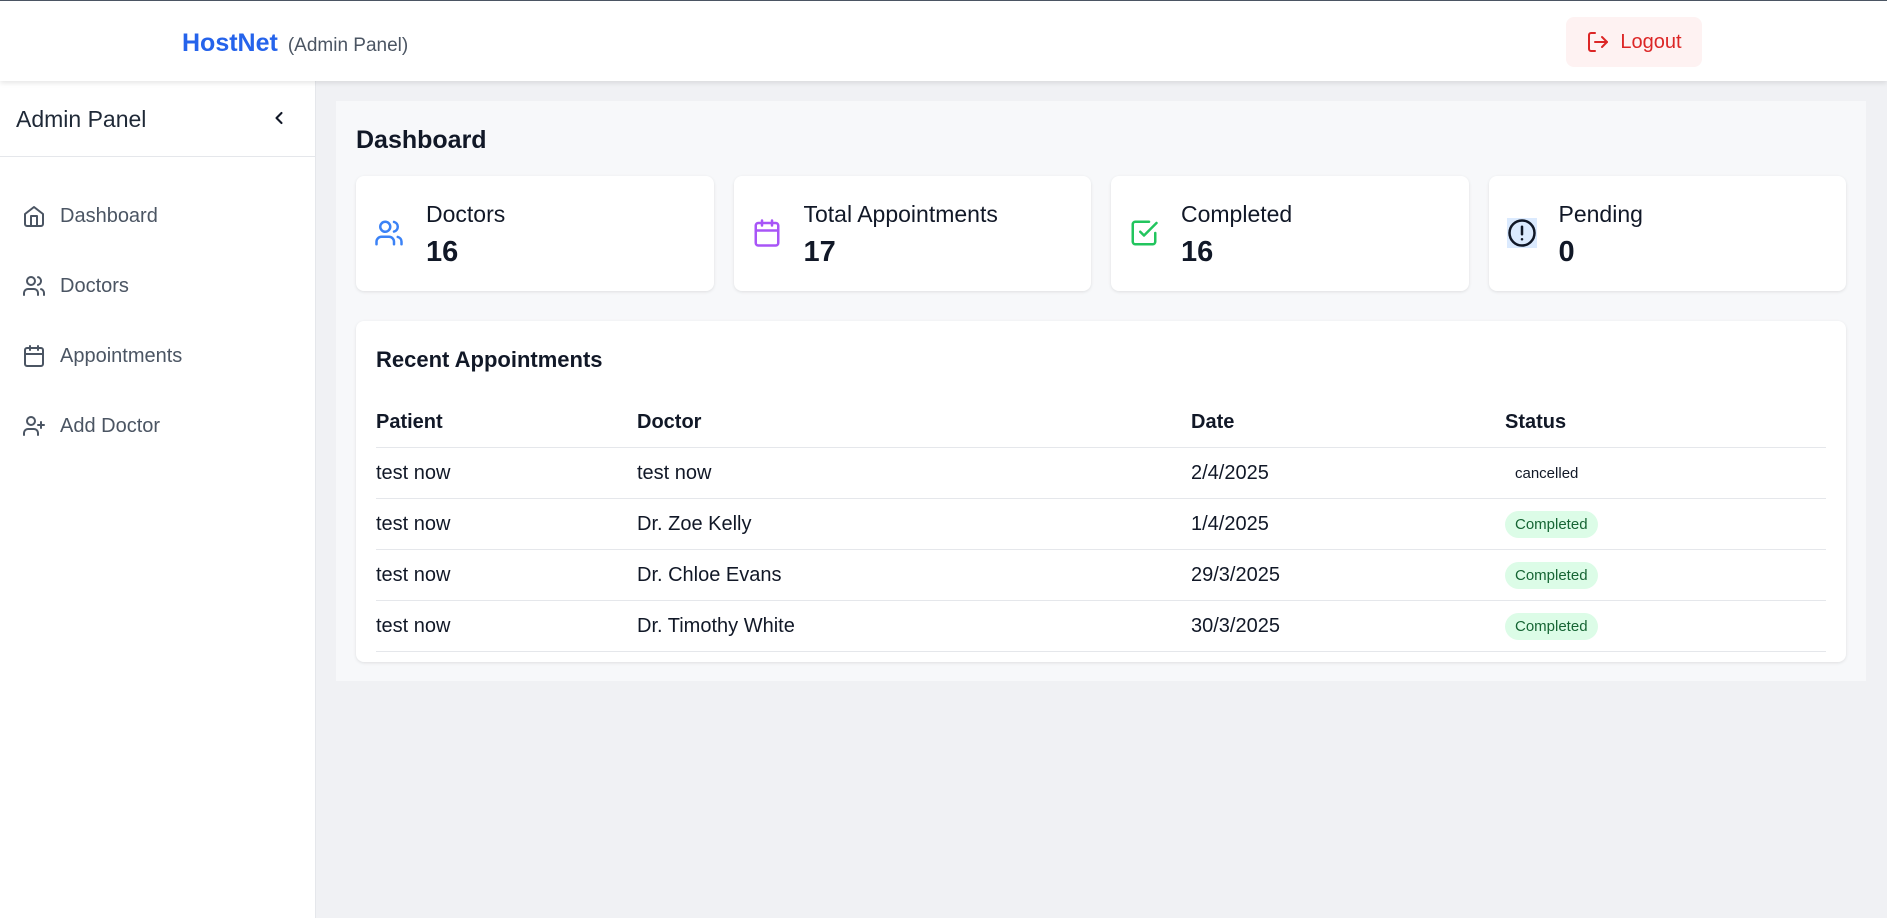 The height and width of the screenshot is (918, 1887). What do you see at coordinates (1101, 473) in the screenshot?
I see `table-row: test now test now 2/4/2025 cancelled` at bounding box center [1101, 473].